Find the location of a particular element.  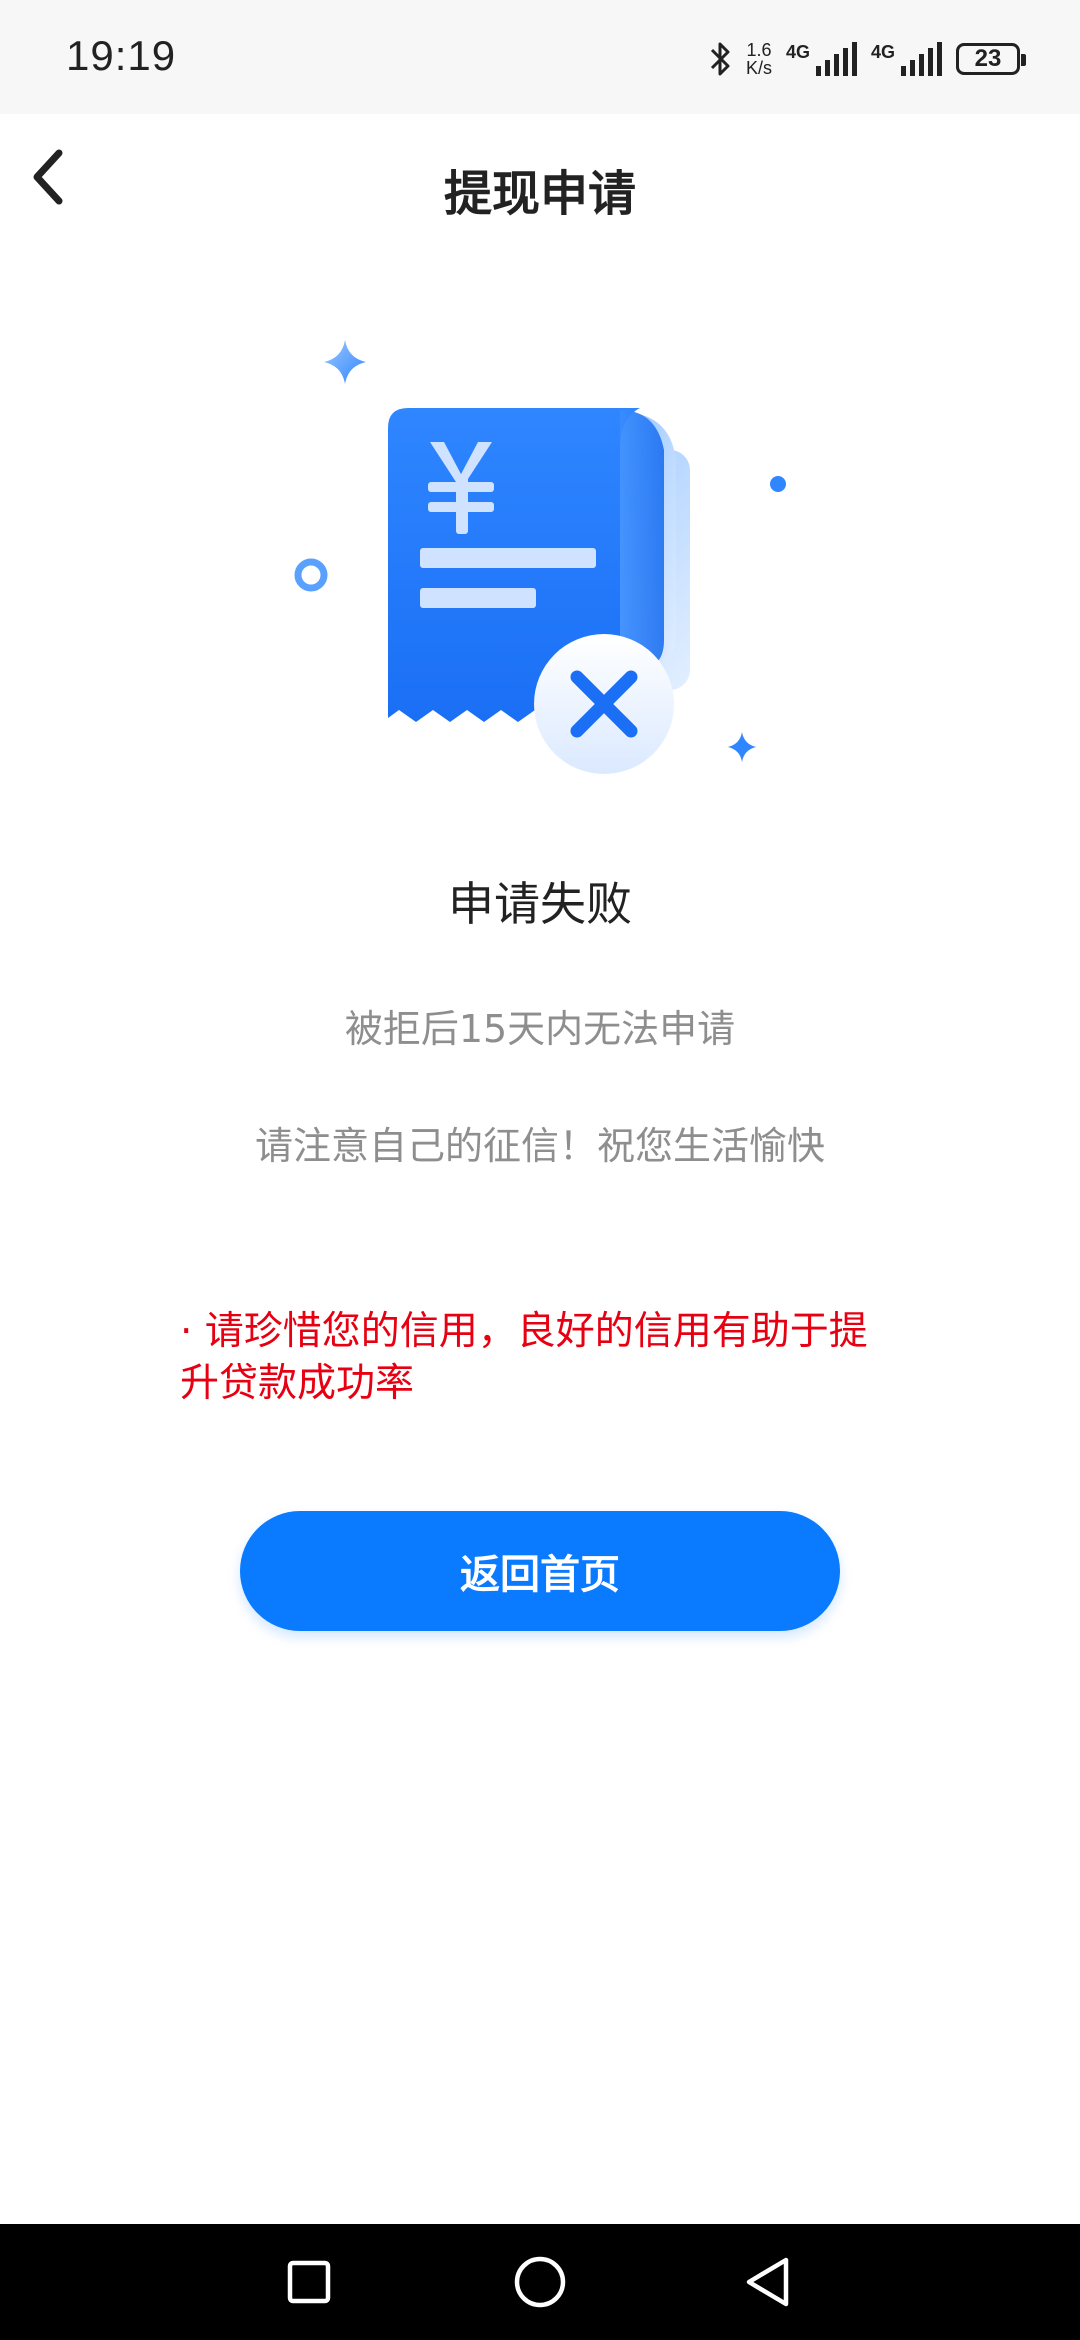

square-icon is located at coordinates (309, 2282).